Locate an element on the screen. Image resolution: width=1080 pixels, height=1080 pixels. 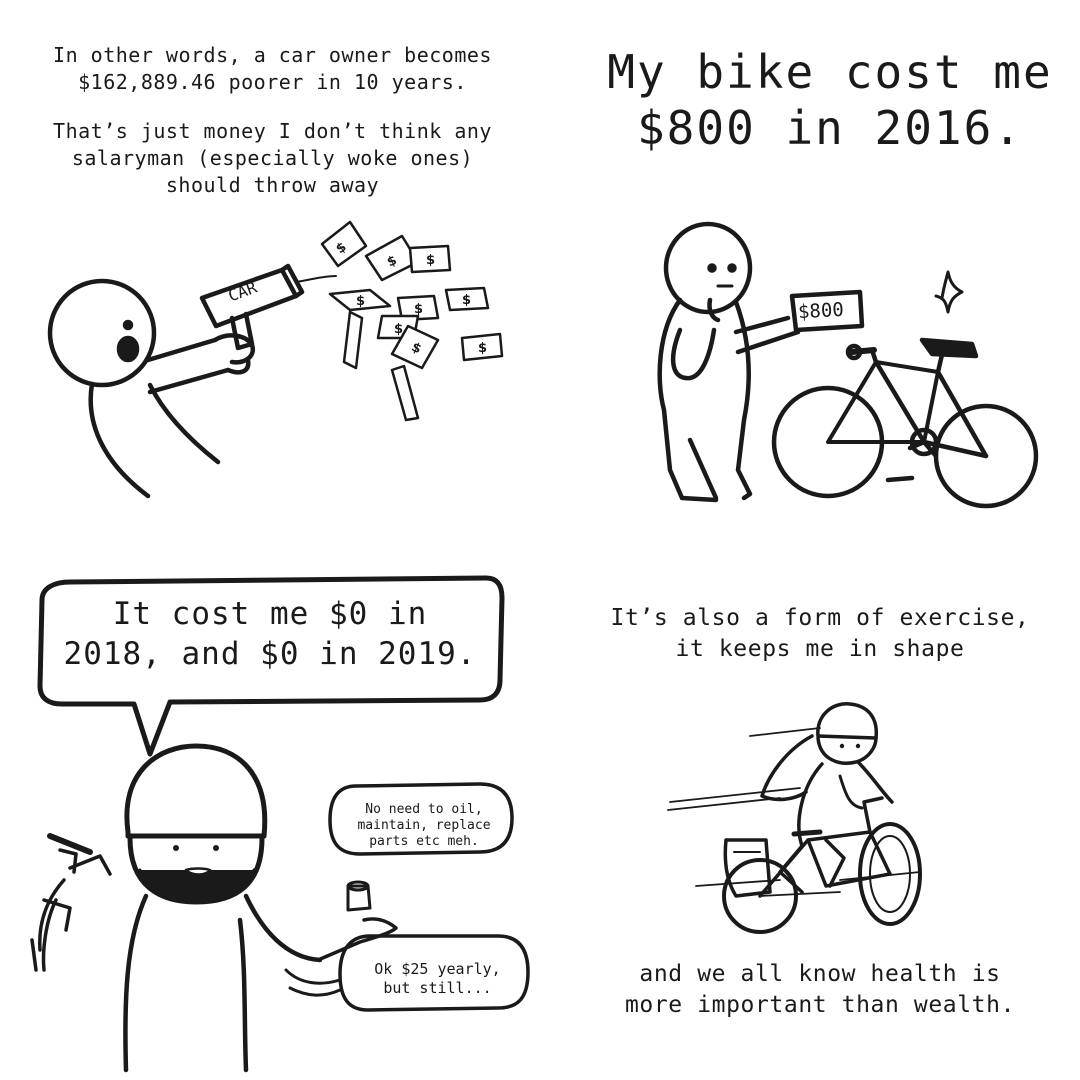
thought-bubble-1-line-2: maintain, replace is located at coordinates (424, 825).